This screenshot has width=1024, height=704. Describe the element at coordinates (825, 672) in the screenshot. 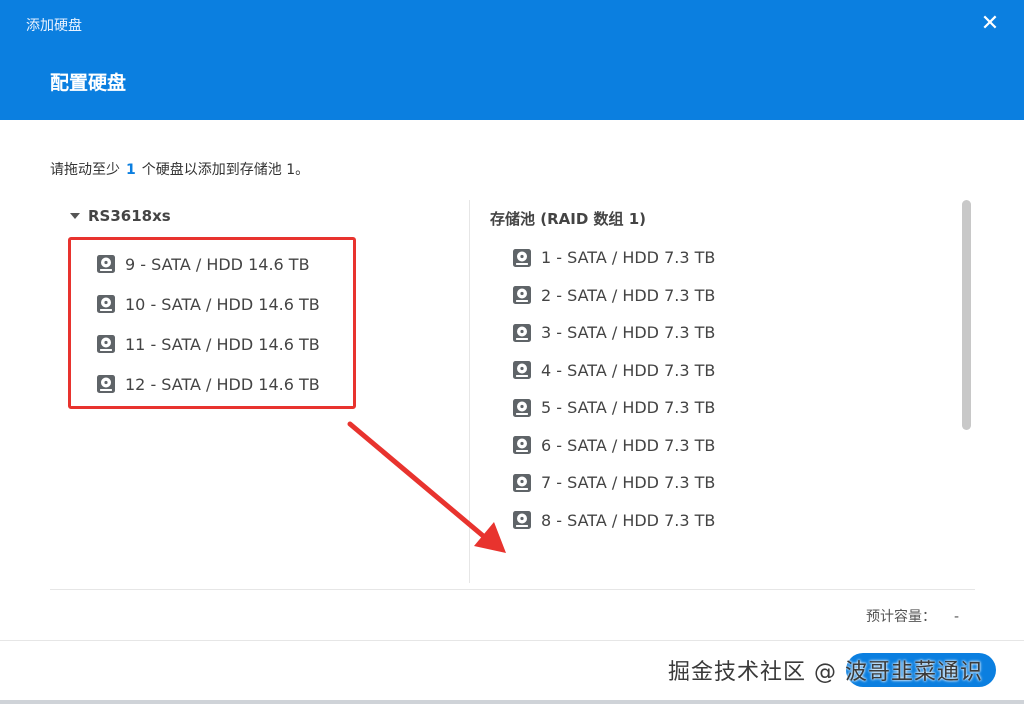

I see `watermark-text: 掘金技术社区 @ 波哥韭菜通识` at that location.